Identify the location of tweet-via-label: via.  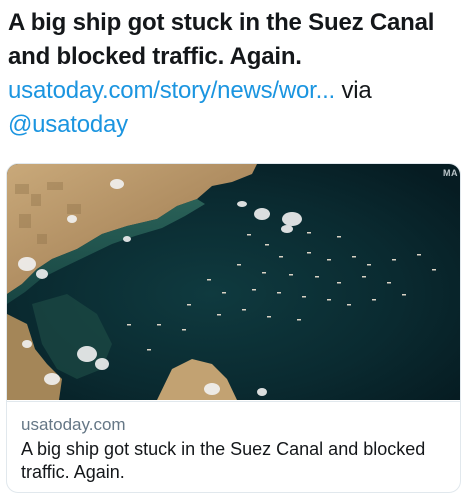
(356, 90).